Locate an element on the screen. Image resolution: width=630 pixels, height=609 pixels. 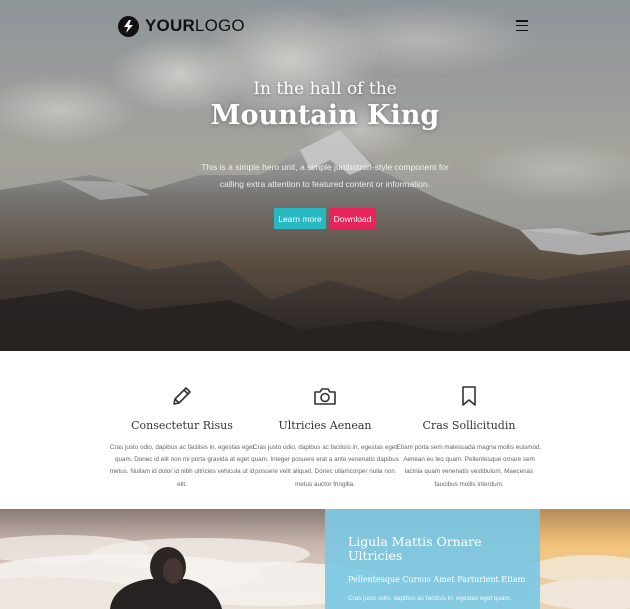
logo: YOURLOGO is located at coordinates (181, 26).